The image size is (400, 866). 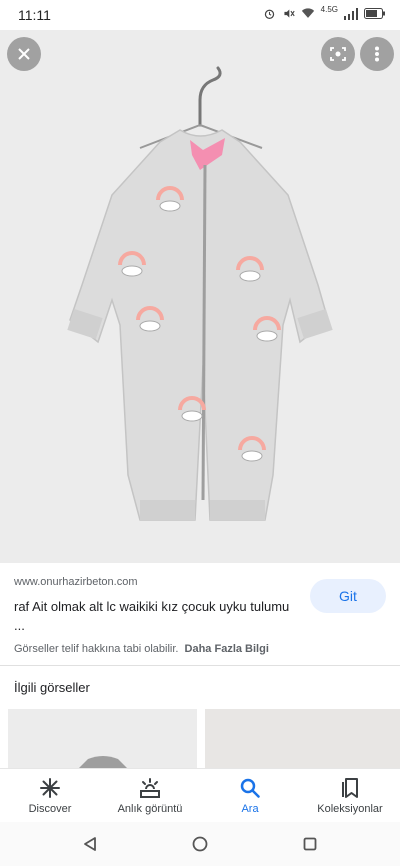 What do you see at coordinates (250, 788) in the screenshot?
I see `search-icon` at bounding box center [250, 788].